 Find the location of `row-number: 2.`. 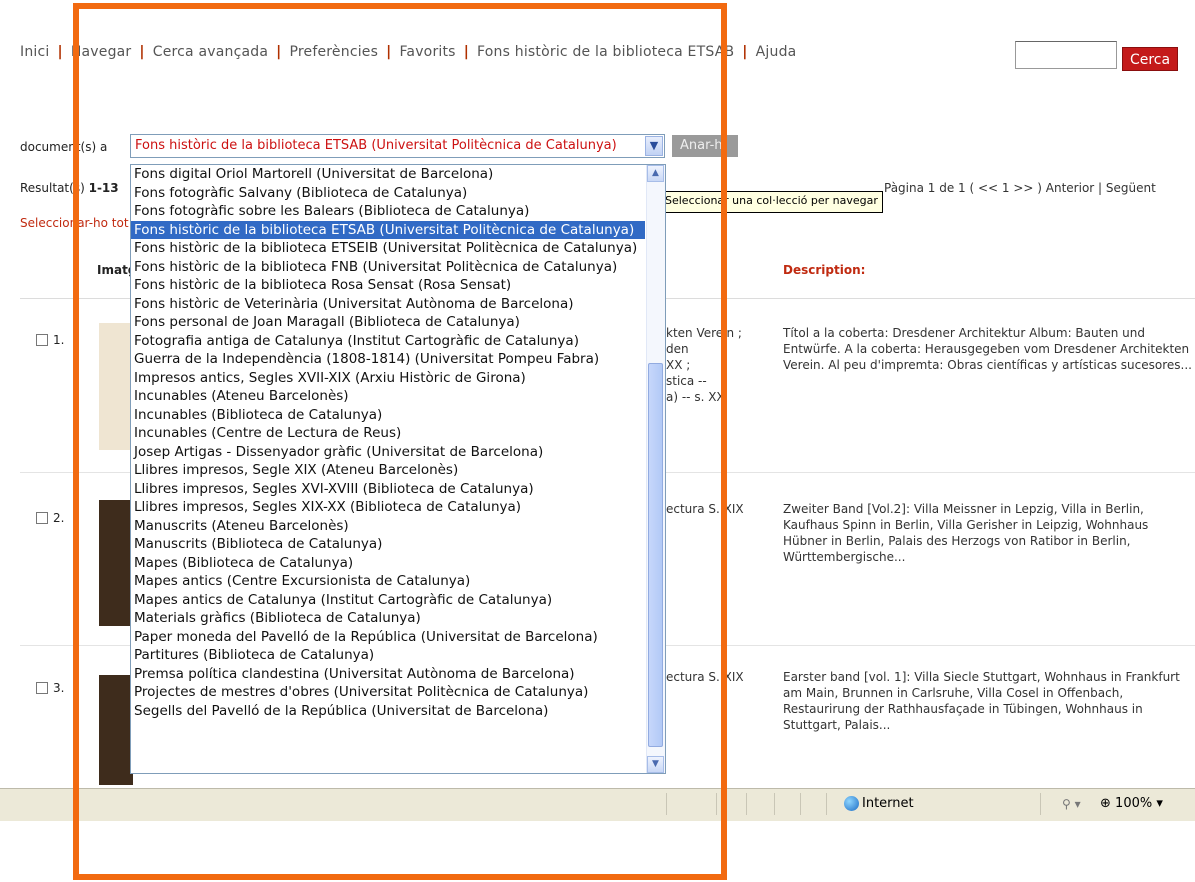

row-number: 2. is located at coordinates (59, 518).